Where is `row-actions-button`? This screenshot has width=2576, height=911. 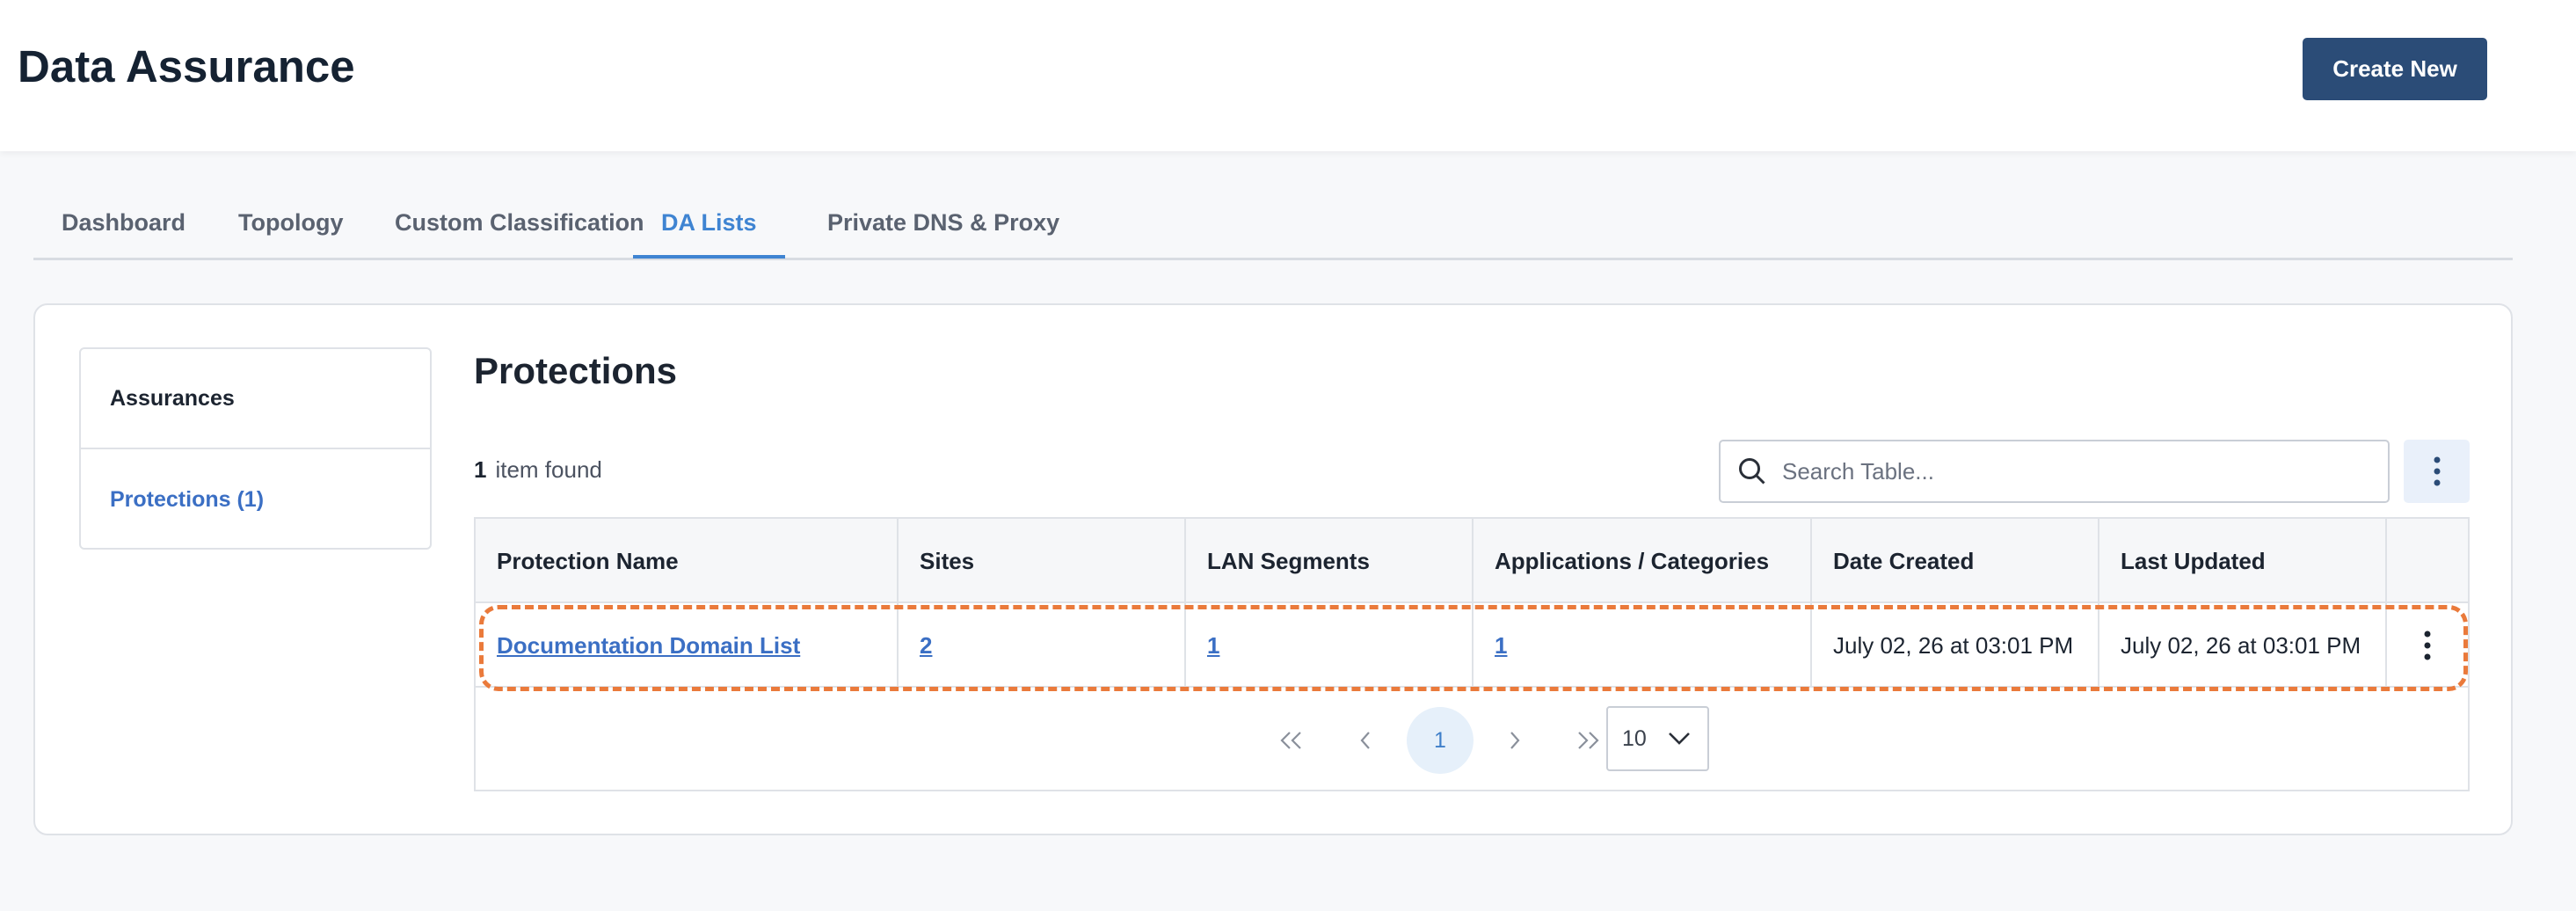
row-actions-button is located at coordinates (2427, 645).